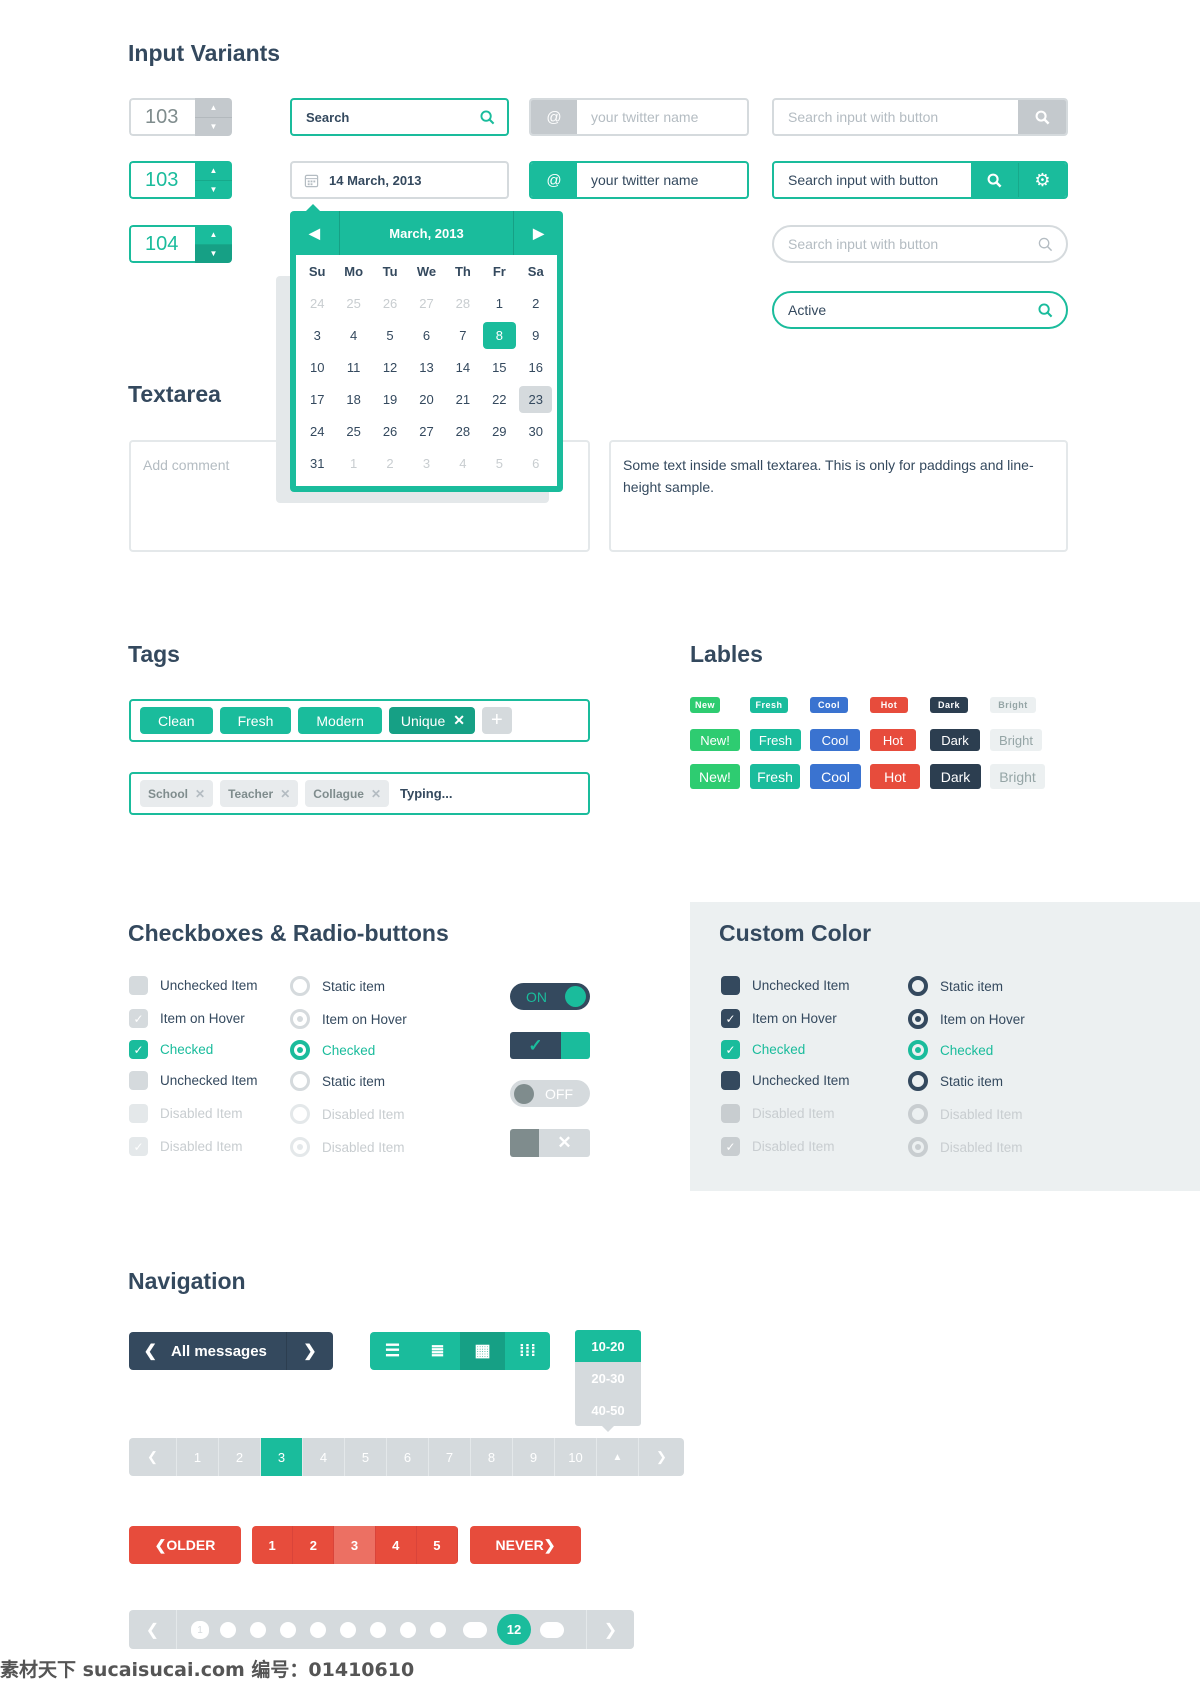  What do you see at coordinates (162, 244) in the screenshot?
I see `stepper-value: 104` at bounding box center [162, 244].